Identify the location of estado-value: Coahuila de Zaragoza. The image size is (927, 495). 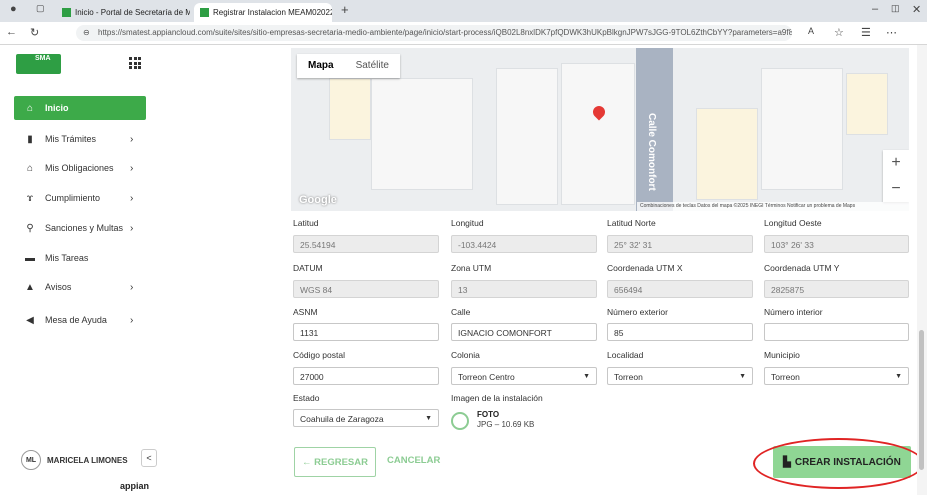
(342, 419).